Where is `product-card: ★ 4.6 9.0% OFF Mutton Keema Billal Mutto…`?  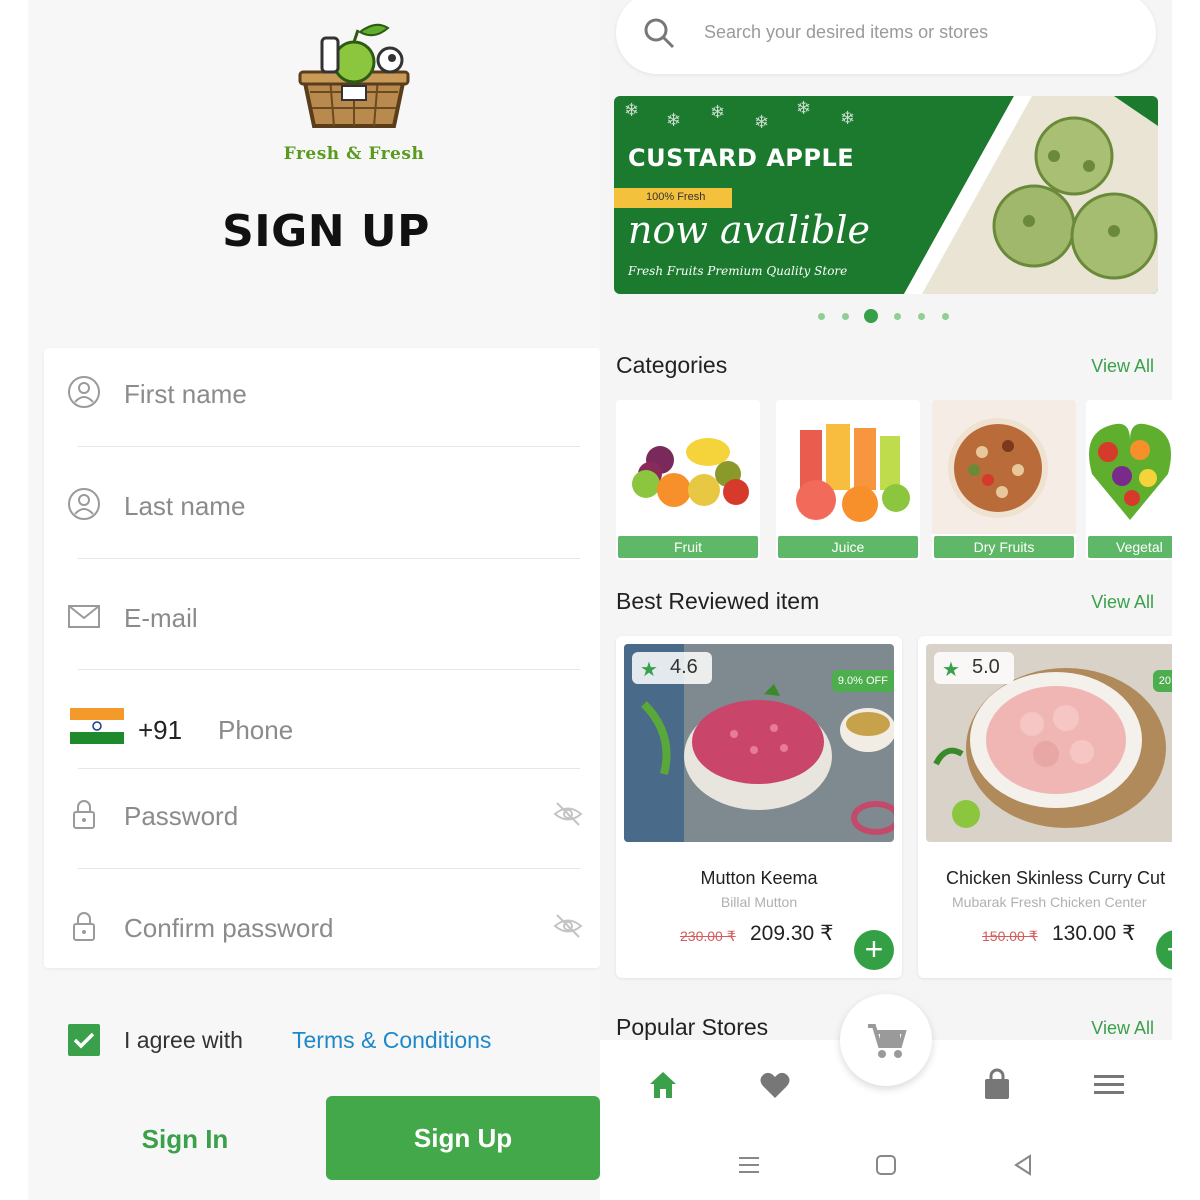 product-card: ★ 4.6 9.0% OFF Mutton Keema Billal Mutto… is located at coordinates (759, 807).